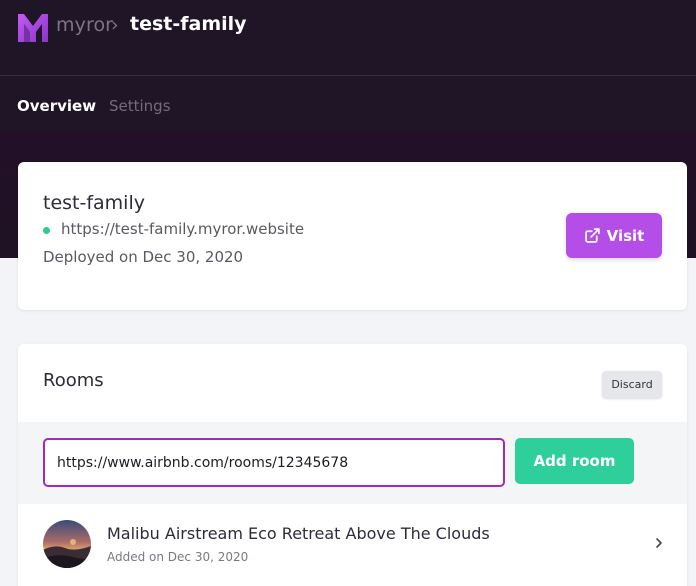  I want to click on brand-name: myror, so click(84, 25).